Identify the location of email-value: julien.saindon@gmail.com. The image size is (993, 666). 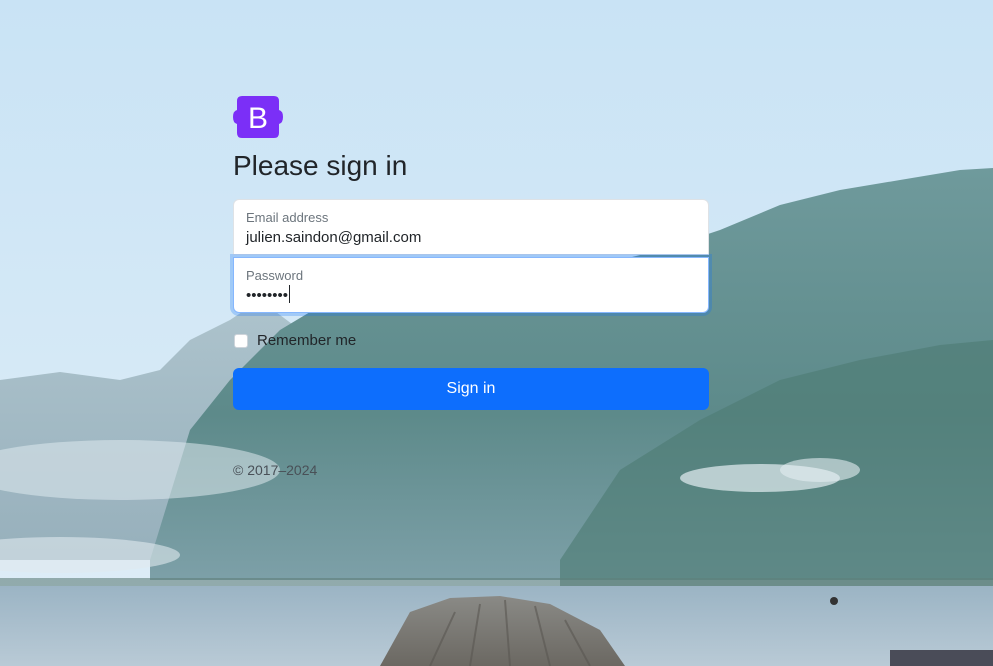
(471, 238).